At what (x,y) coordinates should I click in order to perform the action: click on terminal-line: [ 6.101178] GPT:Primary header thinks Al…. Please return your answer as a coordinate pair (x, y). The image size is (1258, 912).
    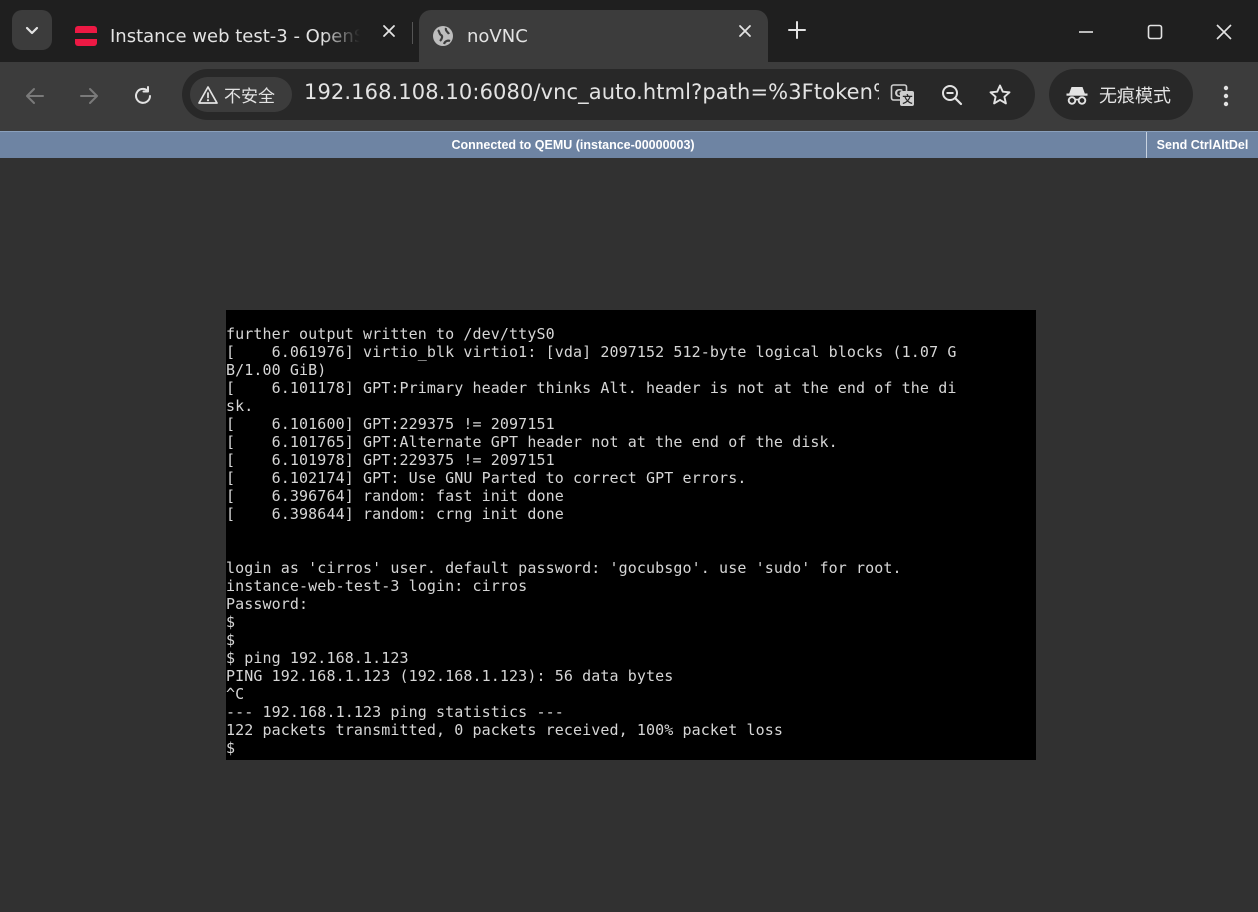
    Looking at the image, I should click on (591, 388).